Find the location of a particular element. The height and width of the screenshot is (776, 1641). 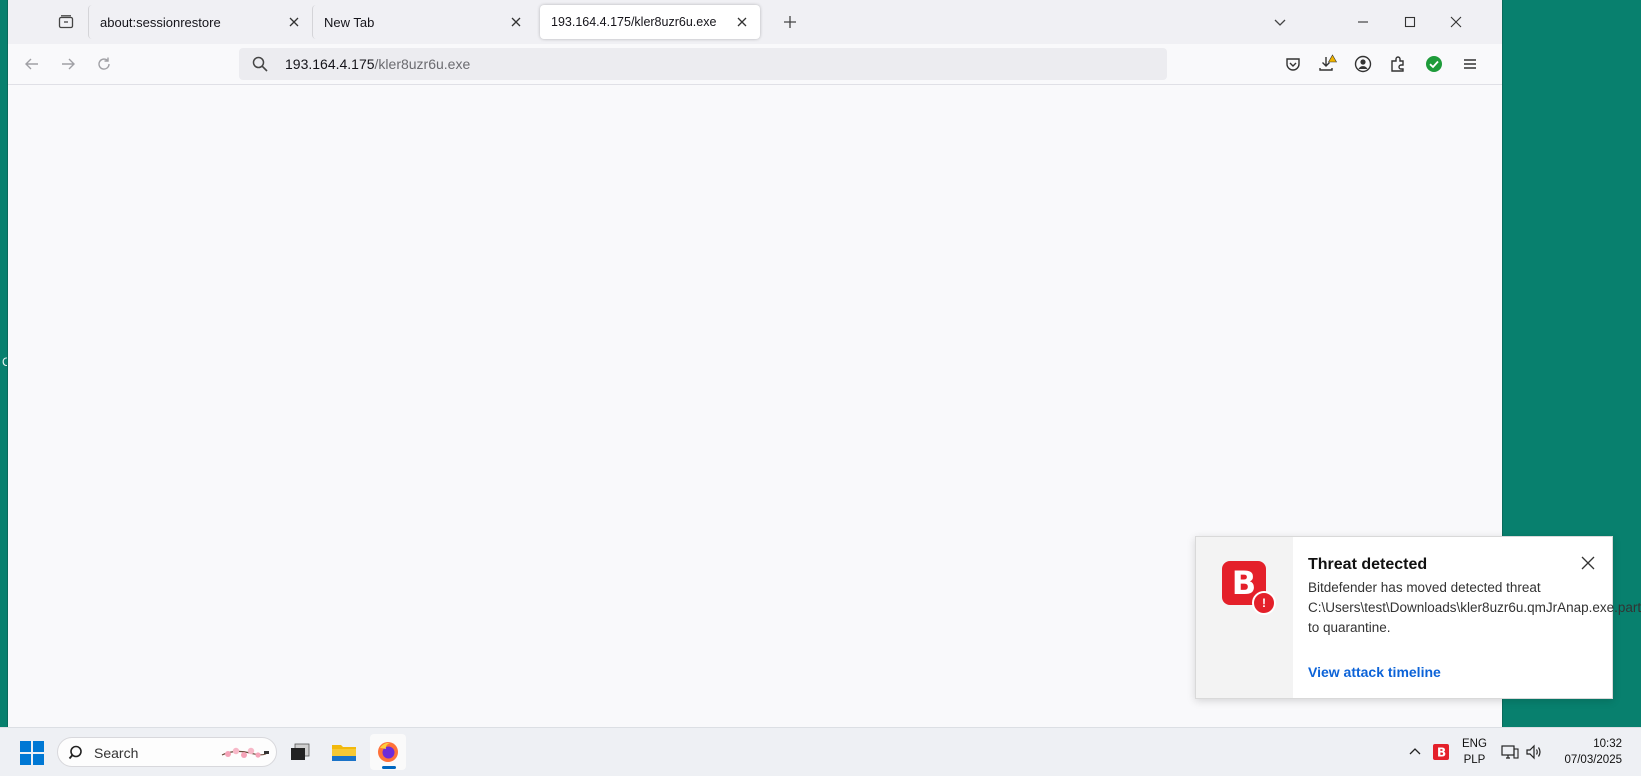

extensions-icon is located at coordinates (1397, 64).